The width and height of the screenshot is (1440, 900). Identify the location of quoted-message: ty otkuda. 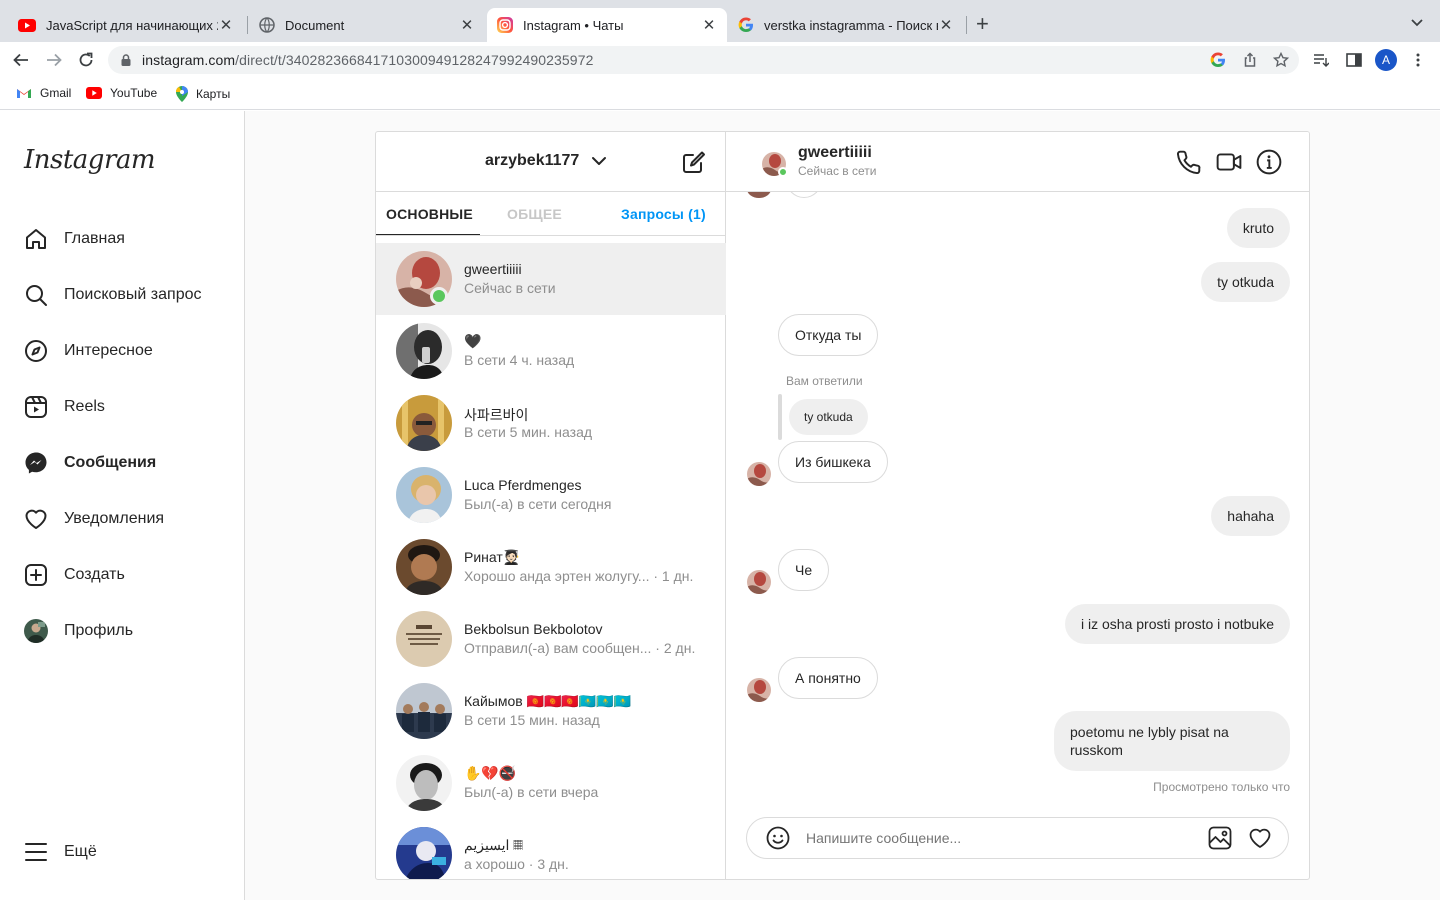
(828, 417).